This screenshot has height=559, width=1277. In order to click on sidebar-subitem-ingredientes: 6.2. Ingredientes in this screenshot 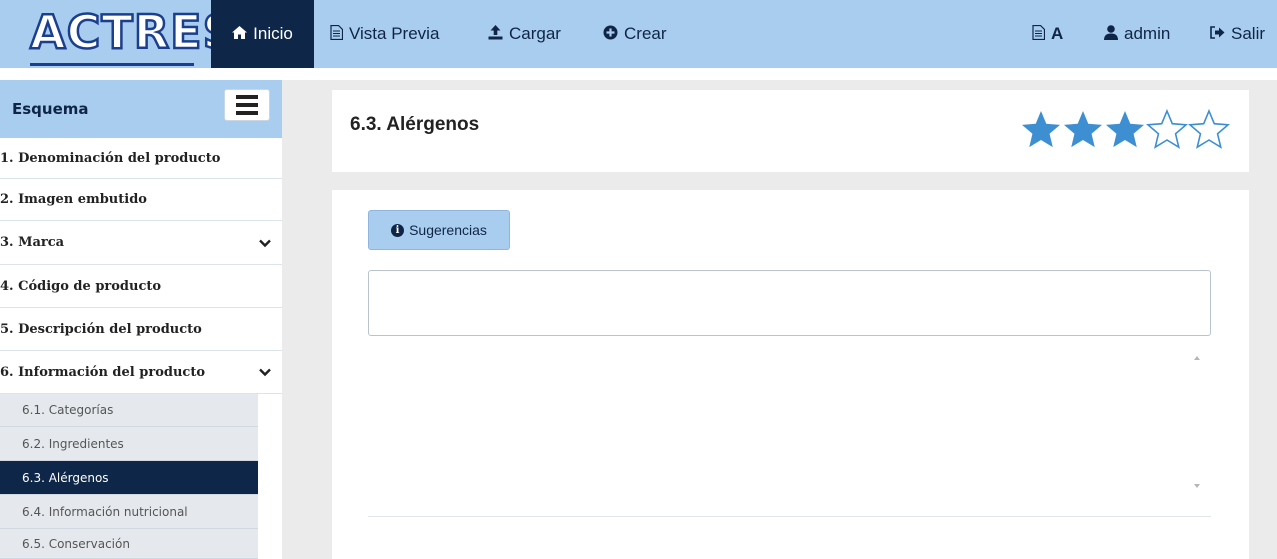, I will do `click(129, 444)`.